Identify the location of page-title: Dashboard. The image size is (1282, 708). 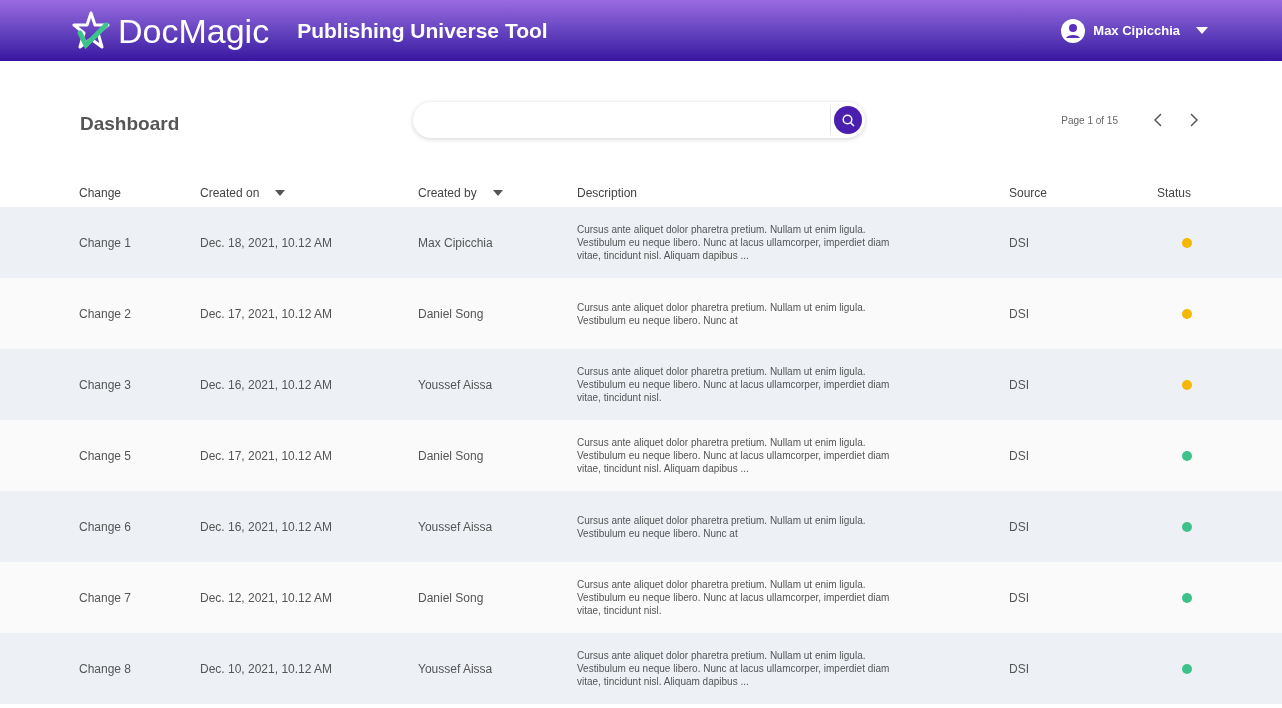
(130, 123).